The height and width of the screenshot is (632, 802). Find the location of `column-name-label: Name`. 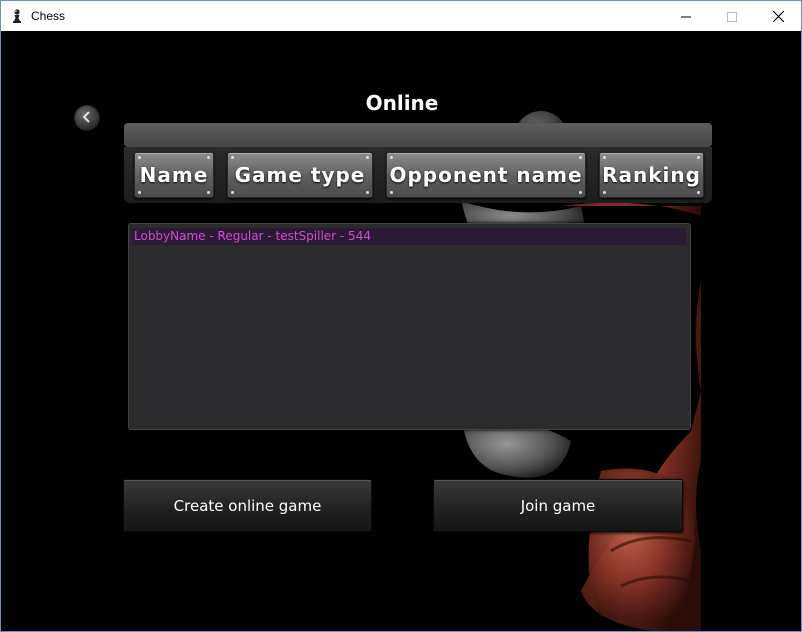

column-name-label: Name is located at coordinates (174, 175).